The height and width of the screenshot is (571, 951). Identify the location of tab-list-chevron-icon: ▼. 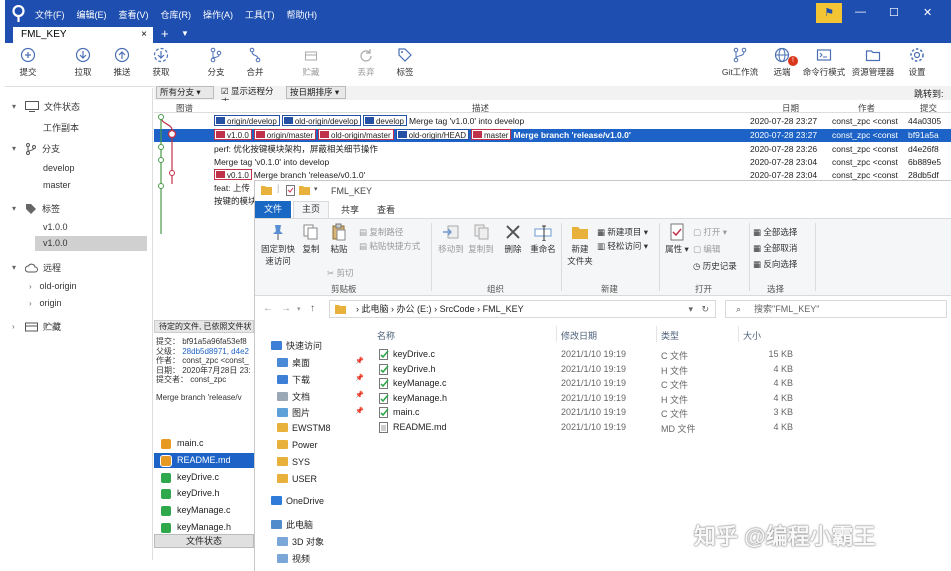
(185, 33).